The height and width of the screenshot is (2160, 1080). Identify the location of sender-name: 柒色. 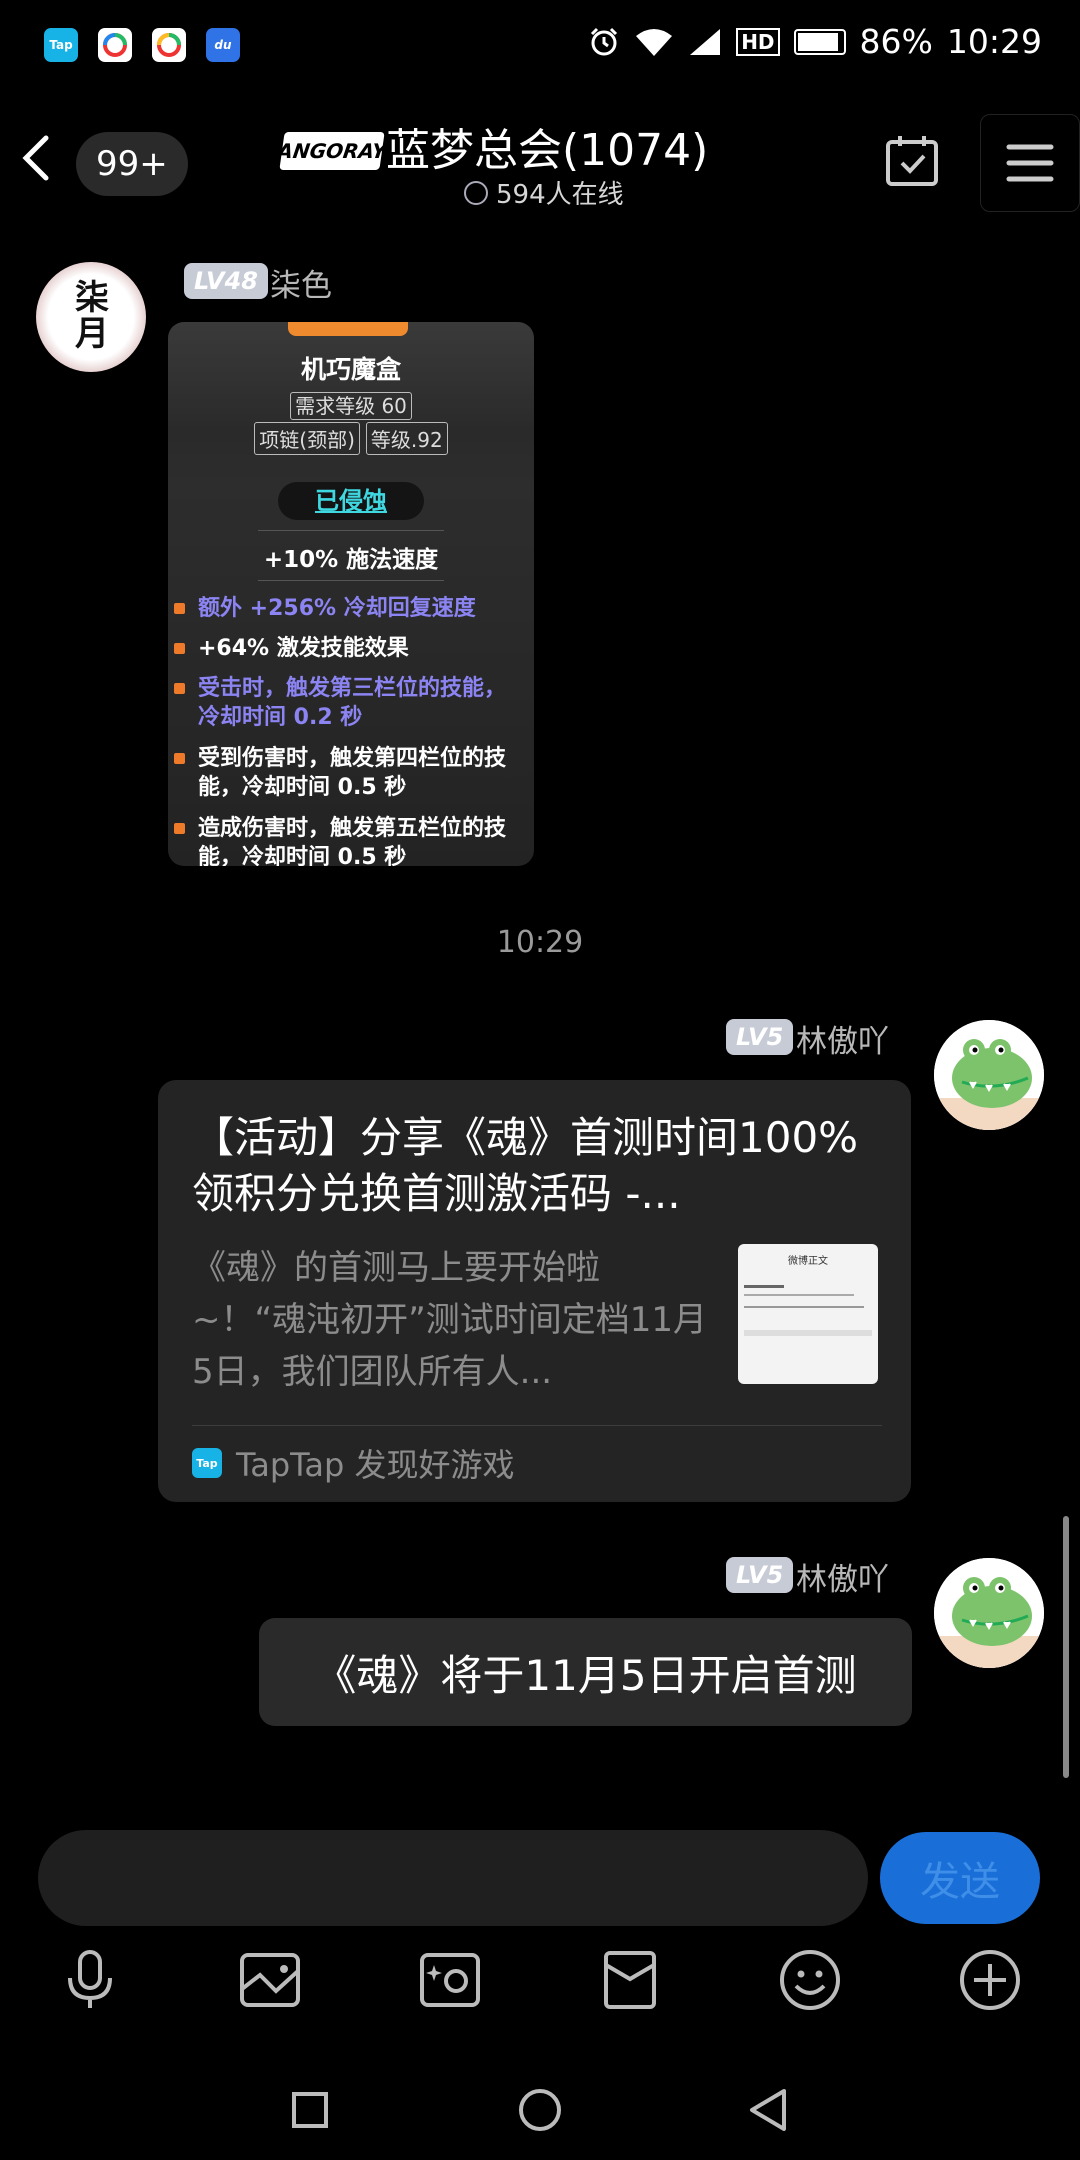
(301, 282).